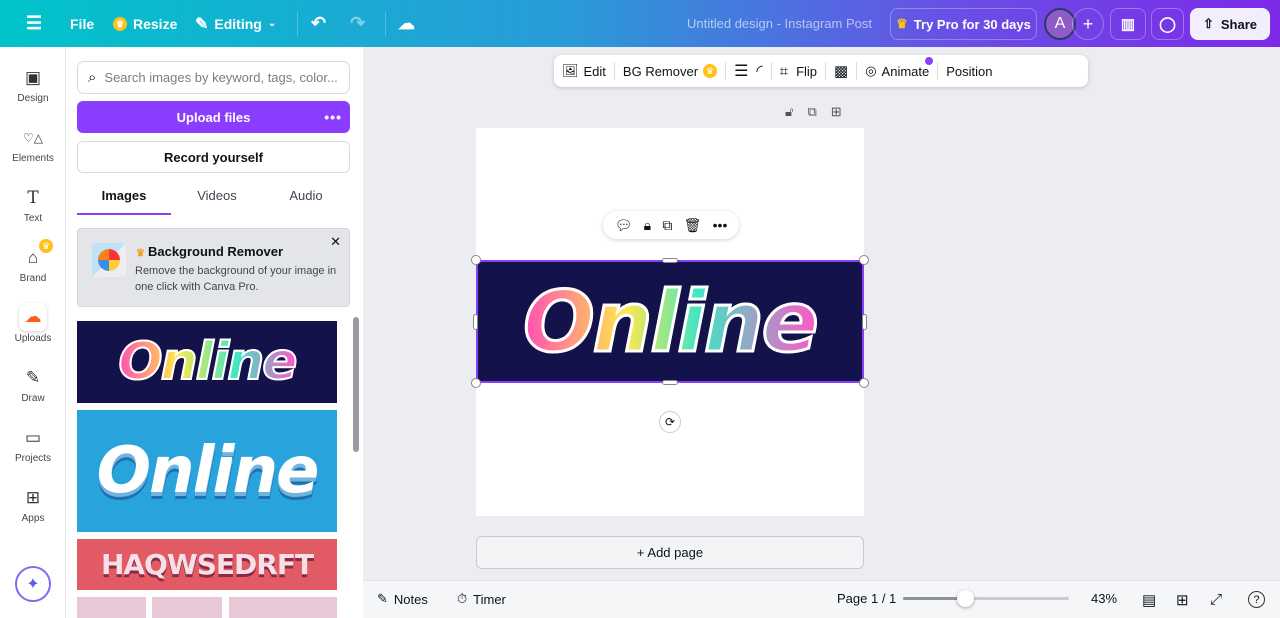 The width and height of the screenshot is (1280, 618). I want to click on duplicate-page-icon: ⧉, so click(811, 112).